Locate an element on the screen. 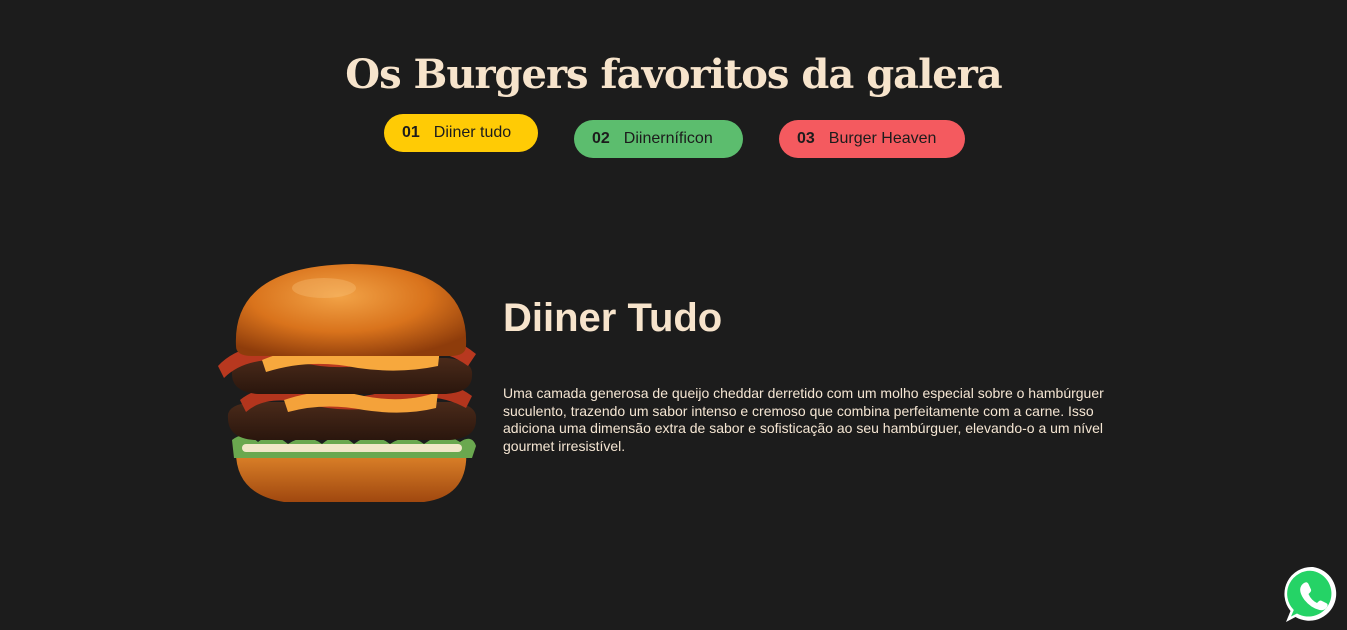 The image size is (1347, 630). tab-label: Diiner tudo is located at coordinates (472, 132).